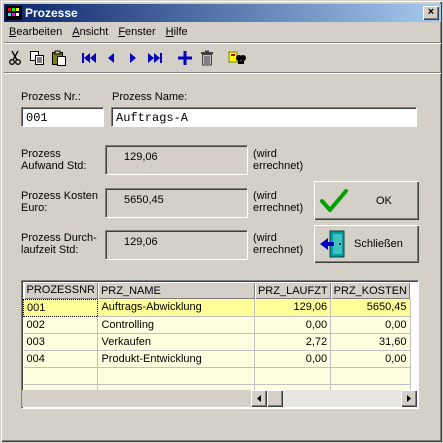 This screenshot has width=443, height=443. Describe the element at coordinates (61, 359) in the screenshot. I see `cell-prozessnr: 004` at that location.